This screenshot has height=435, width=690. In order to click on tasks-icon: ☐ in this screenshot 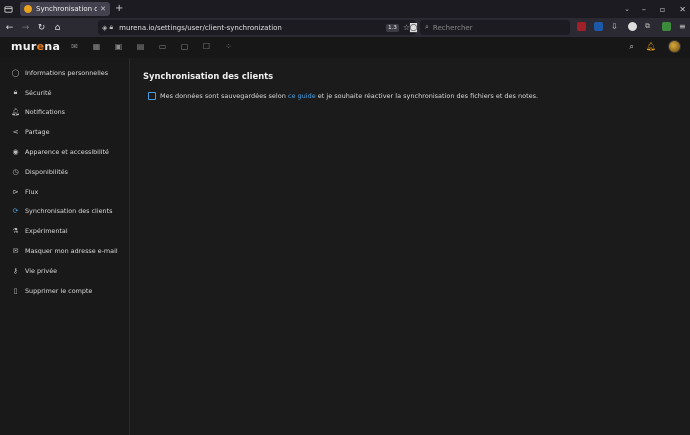, I will do `click(206, 46)`.